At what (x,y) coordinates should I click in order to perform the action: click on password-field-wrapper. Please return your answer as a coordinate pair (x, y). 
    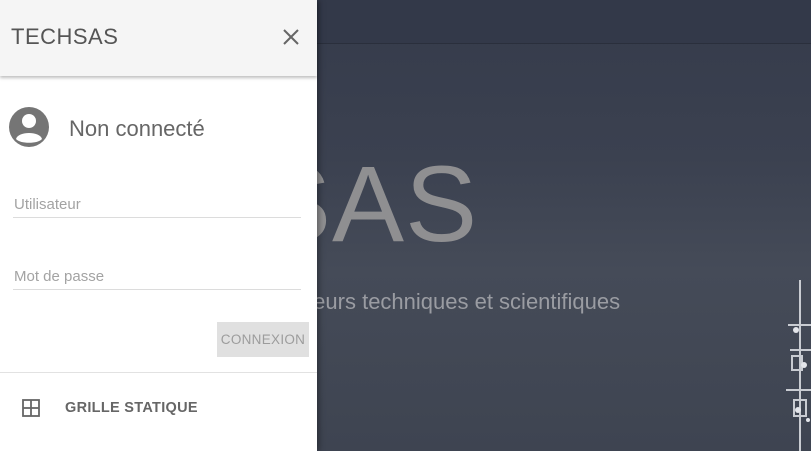
    Looking at the image, I should click on (157, 277).